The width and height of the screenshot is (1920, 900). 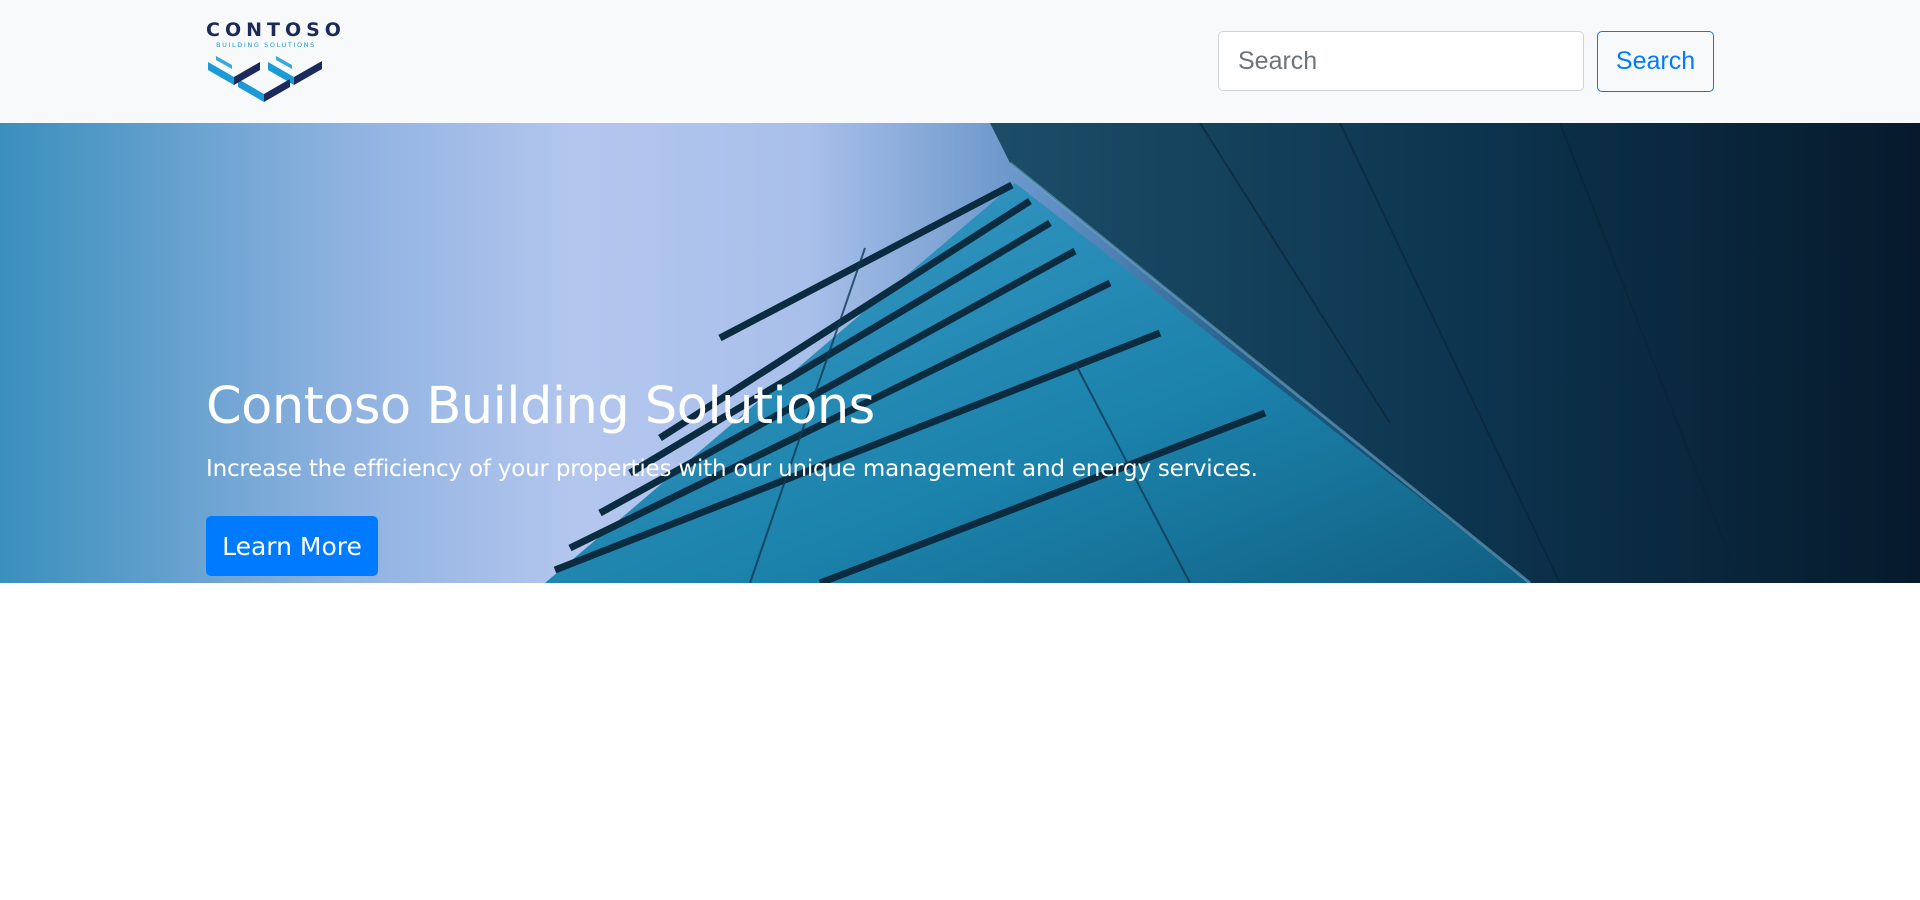 I want to click on learn-more-button: Learn More, so click(x=292, y=546).